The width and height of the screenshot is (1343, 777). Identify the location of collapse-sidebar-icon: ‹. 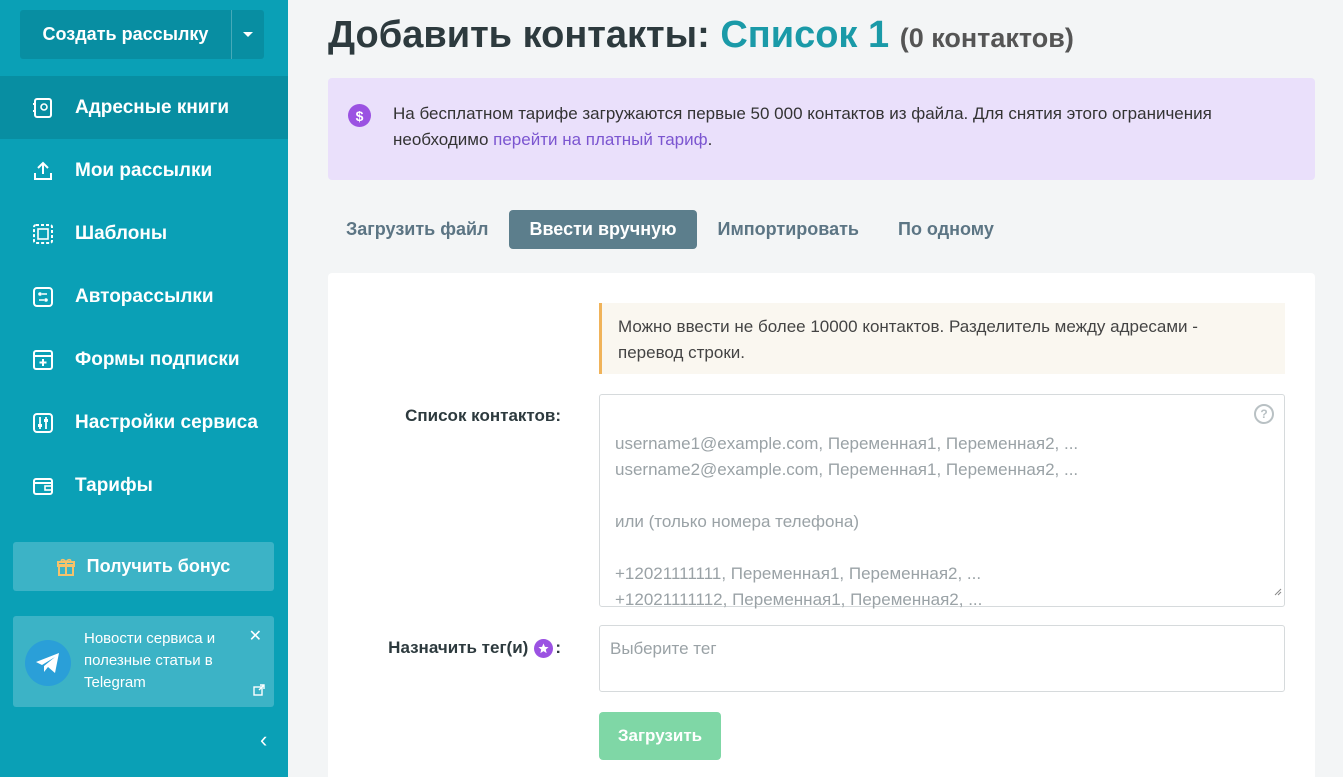
(263, 740).